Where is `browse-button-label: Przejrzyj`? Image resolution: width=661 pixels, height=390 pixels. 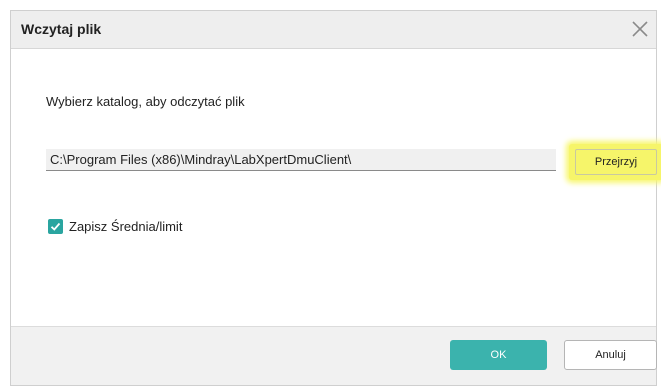
browse-button-label: Przejrzyj is located at coordinates (616, 162).